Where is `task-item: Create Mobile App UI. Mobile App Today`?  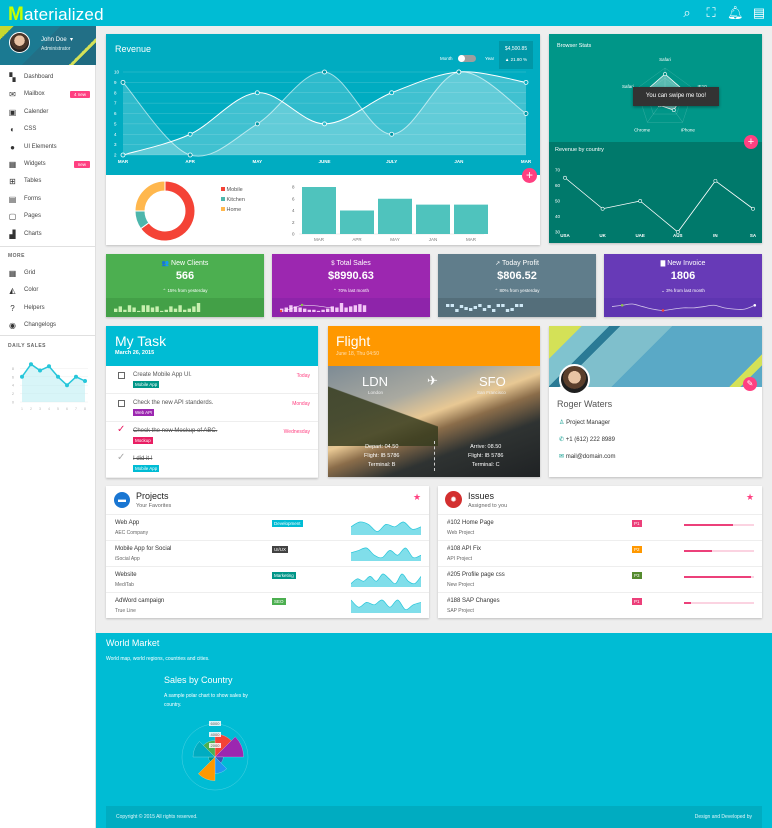 task-item: Create Mobile App UI. Mobile App Today is located at coordinates (212, 380).